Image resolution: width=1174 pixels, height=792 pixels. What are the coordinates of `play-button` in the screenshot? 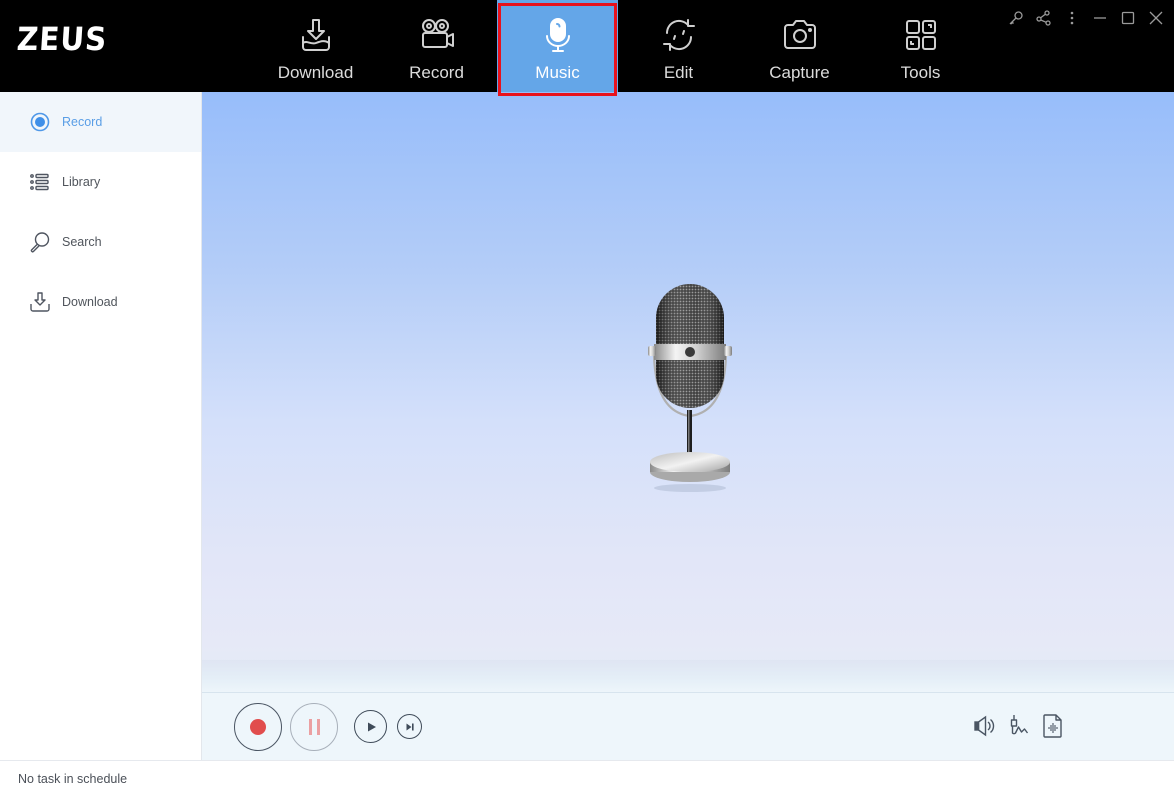 It's located at (370, 726).